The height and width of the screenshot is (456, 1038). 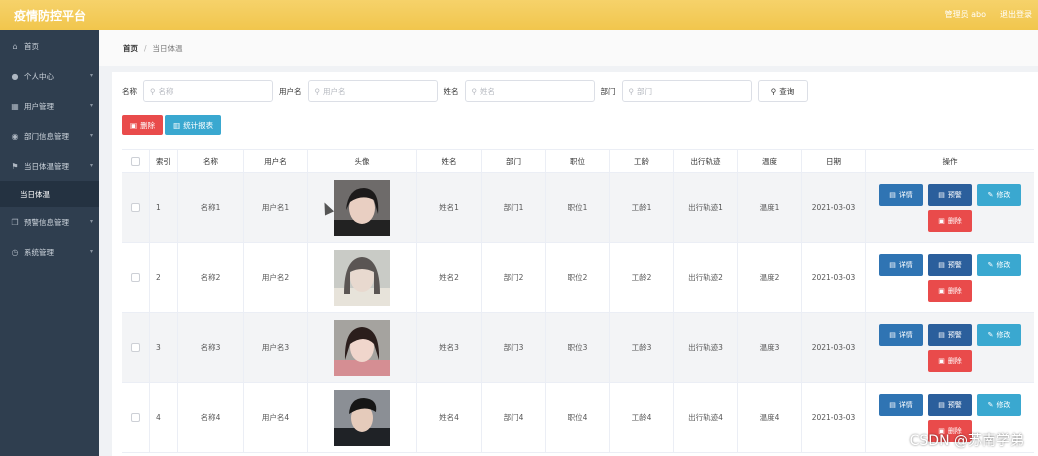 I want to click on header-date: 日期, so click(x=834, y=161).